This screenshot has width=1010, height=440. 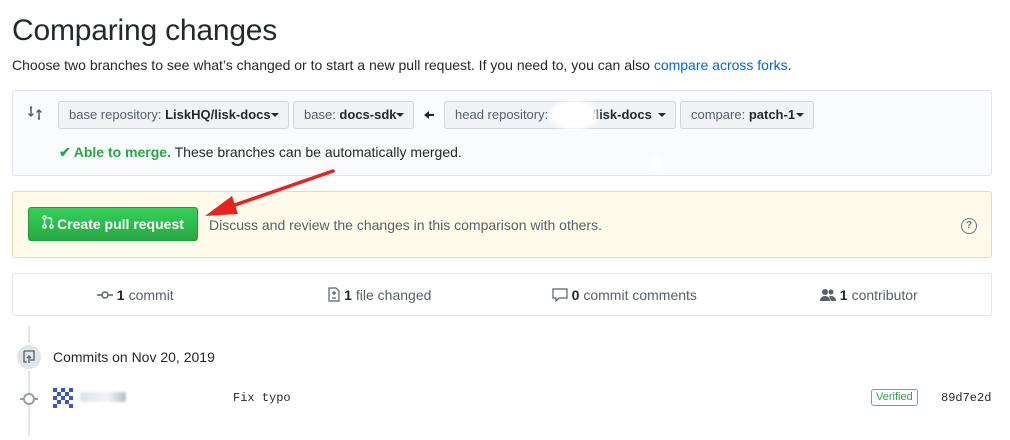 What do you see at coordinates (720, 114) in the screenshot?
I see `compare-branch-label: compare:` at bounding box center [720, 114].